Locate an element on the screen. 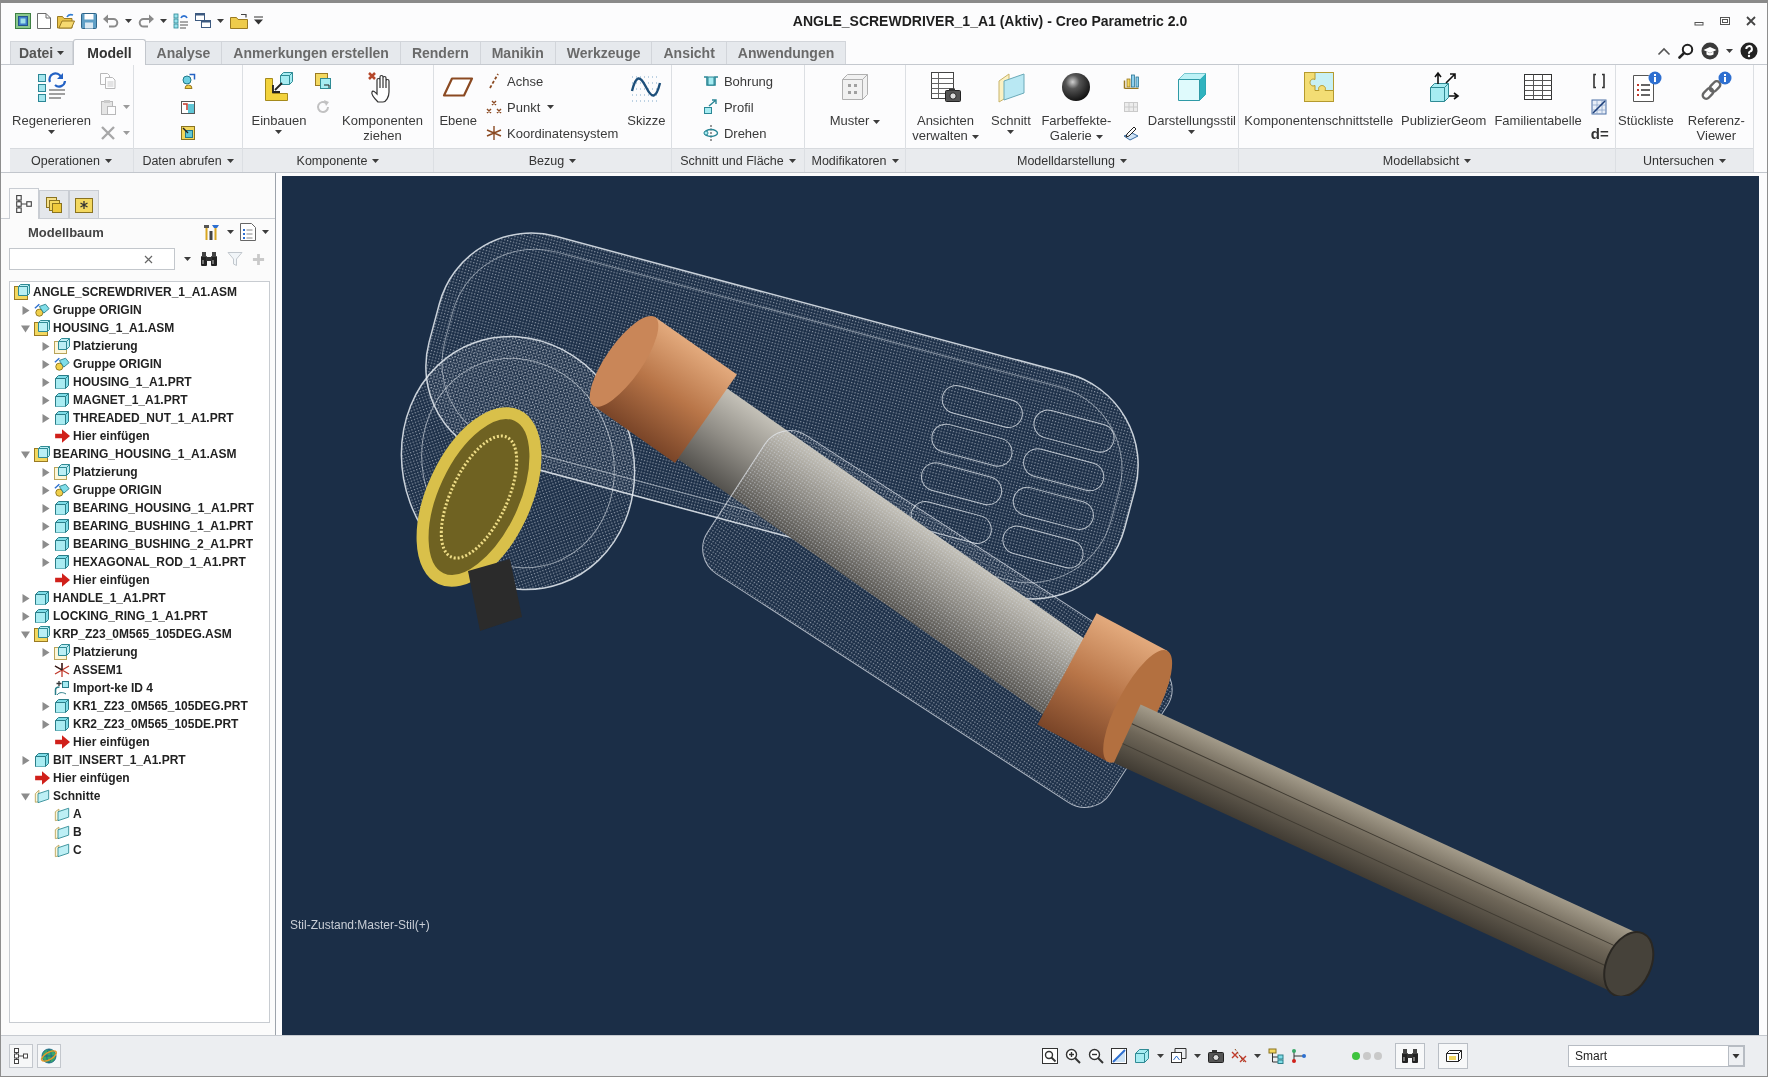 This screenshot has width=1768, height=1077. box-button is located at coordinates (1453, 1056).